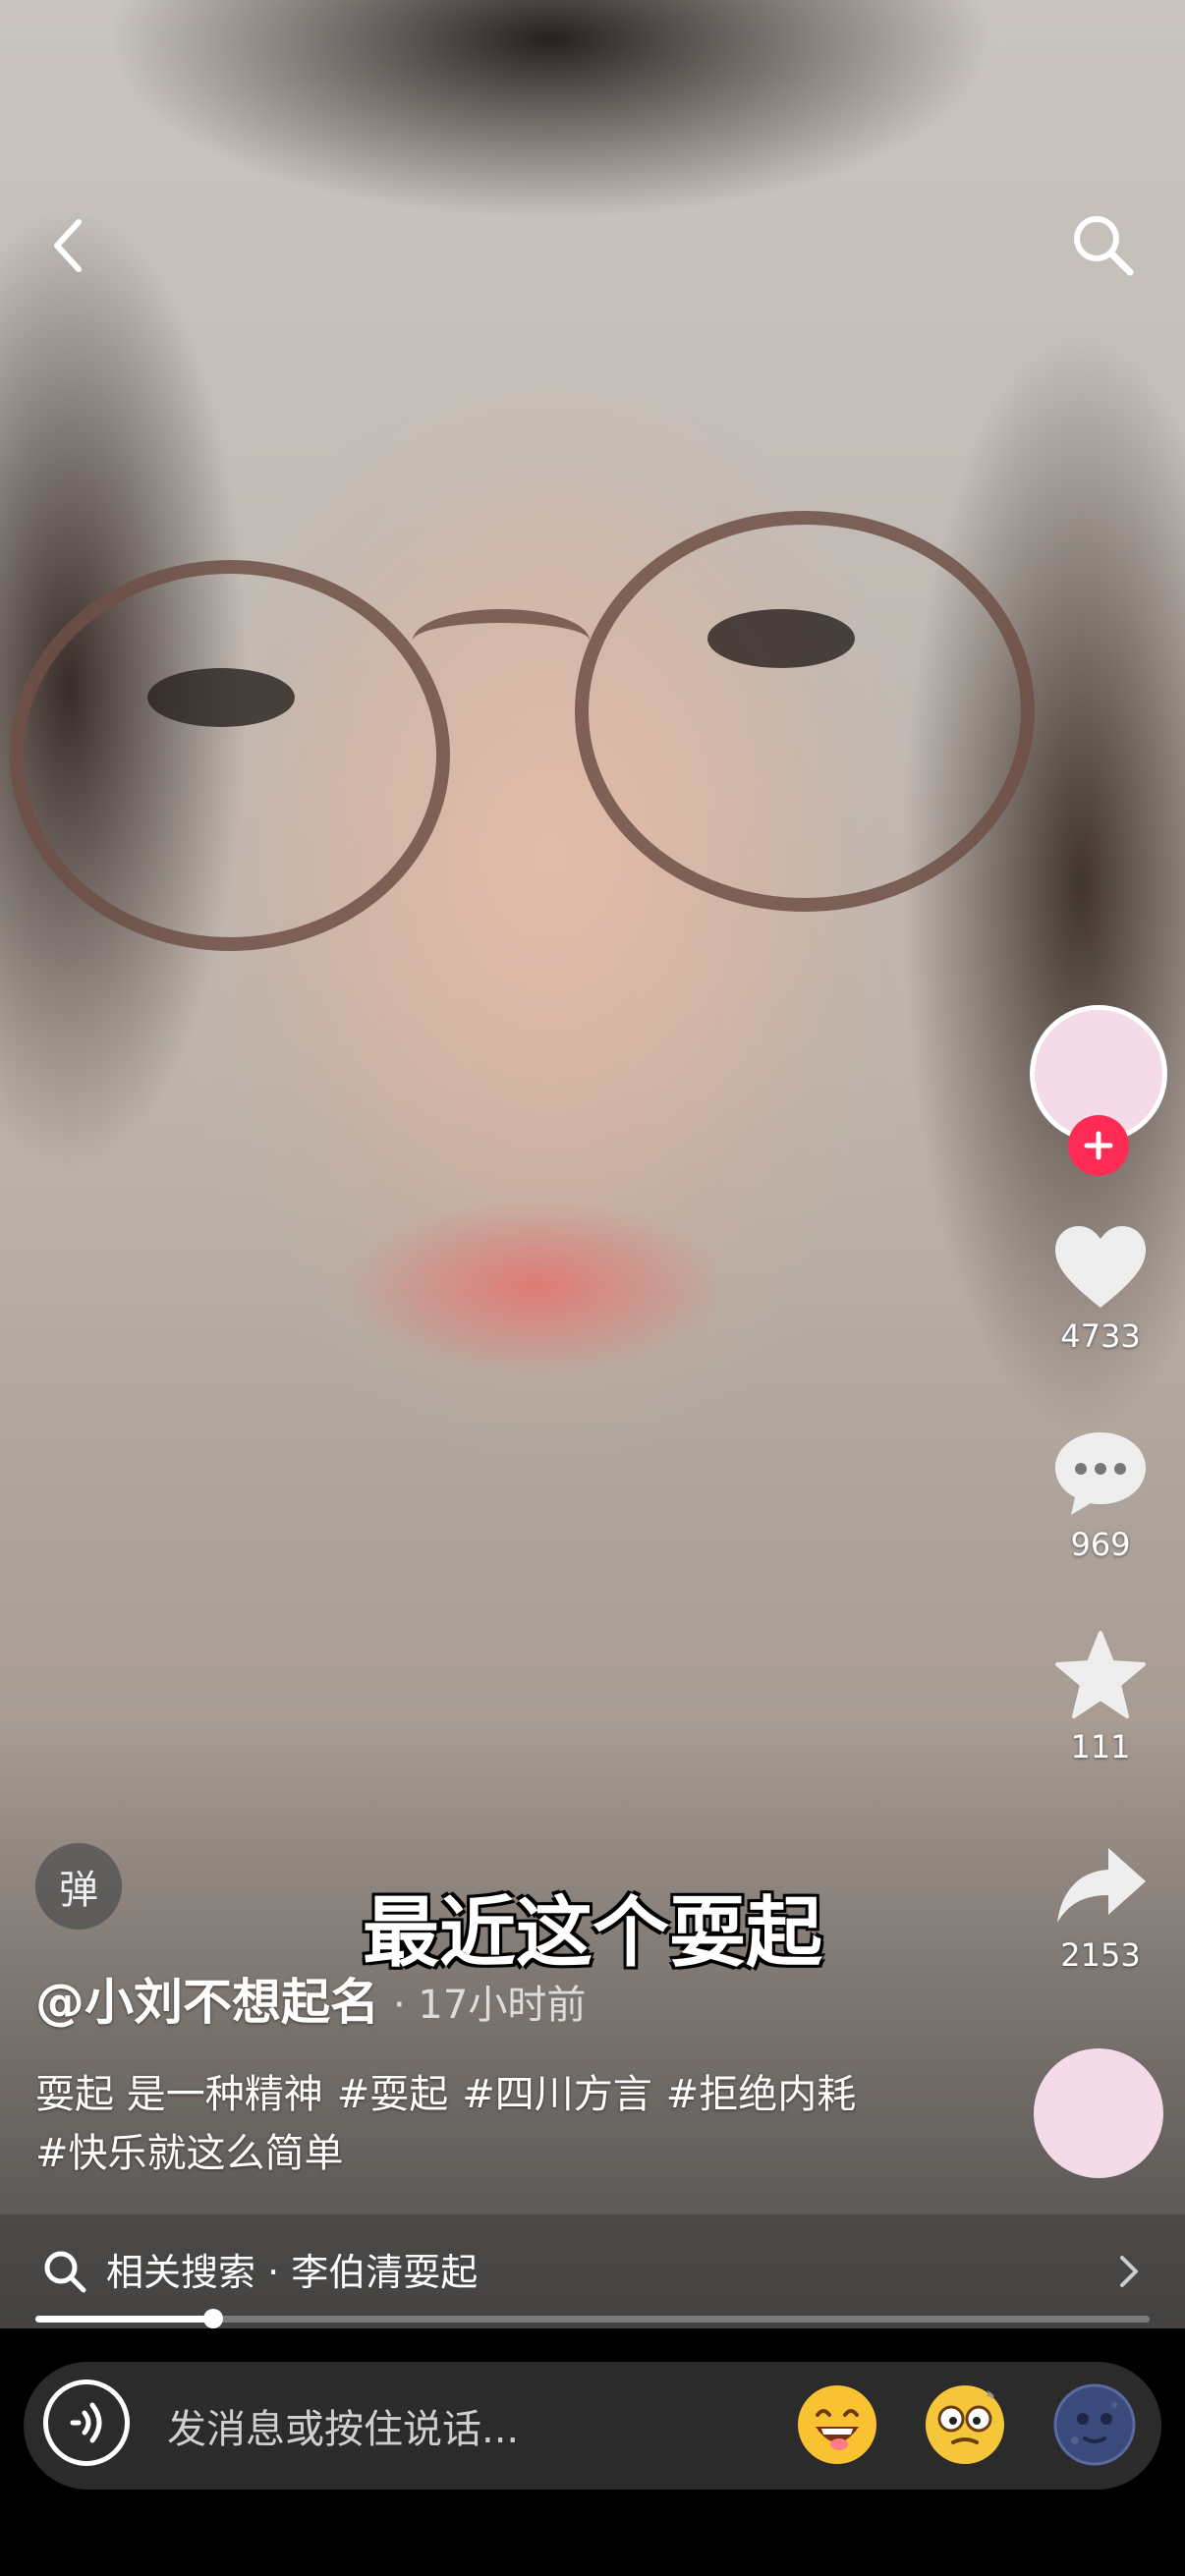  Describe the element at coordinates (1100, 1746) in the screenshot. I see `favorite-count: 111` at that location.